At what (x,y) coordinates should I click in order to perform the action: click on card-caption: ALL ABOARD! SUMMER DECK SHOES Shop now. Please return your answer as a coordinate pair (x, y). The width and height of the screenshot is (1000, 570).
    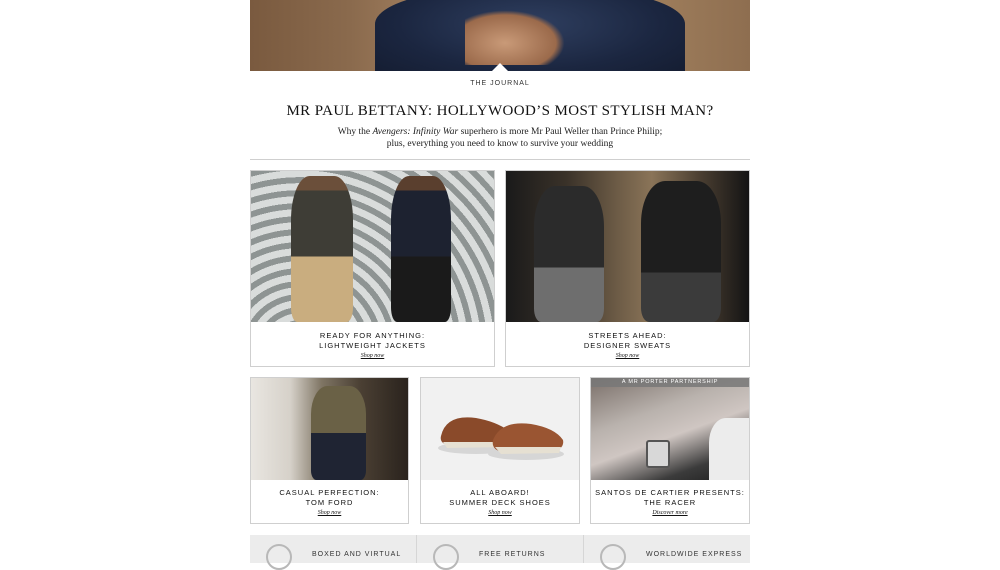
    Looking at the image, I should click on (500, 503).